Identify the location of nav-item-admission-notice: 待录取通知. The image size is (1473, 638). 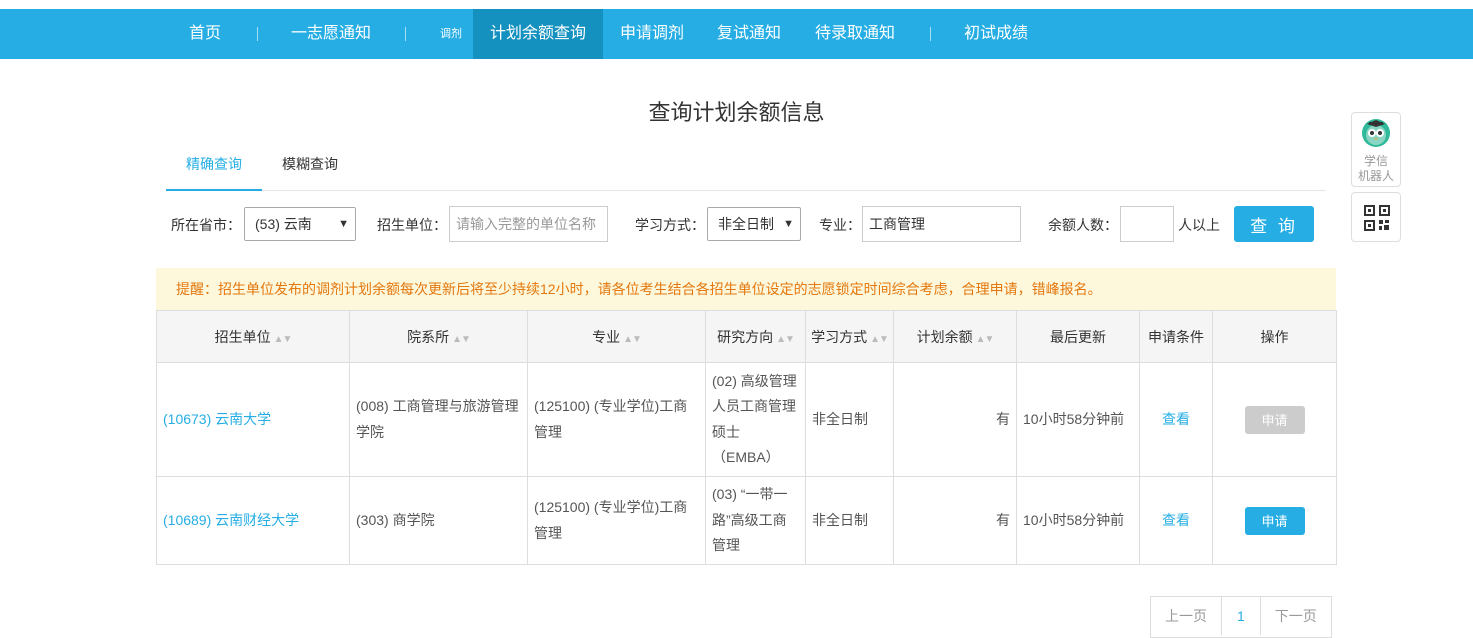
(855, 34).